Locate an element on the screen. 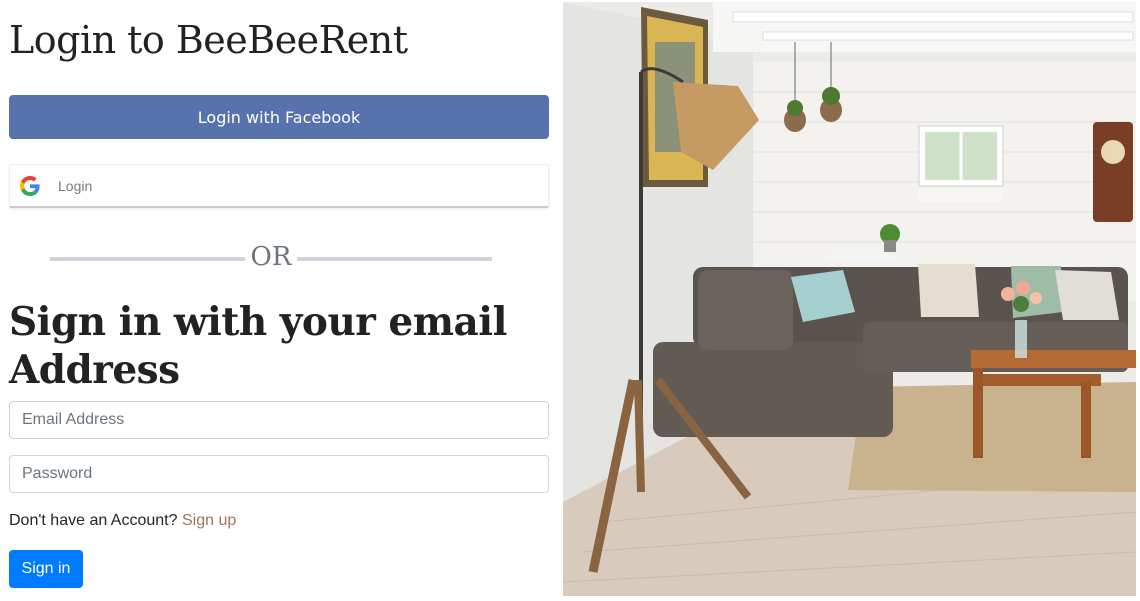 The width and height of the screenshot is (1140, 601). facebook-login-button: Login with Facebook is located at coordinates (279, 117).